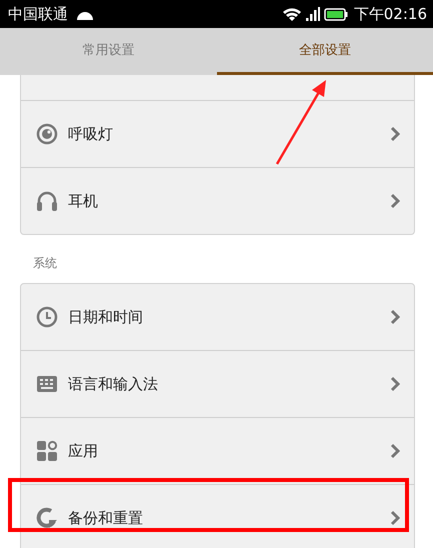  What do you see at coordinates (217, 451) in the screenshot?
I see `settings-row: 应用` at bounding box center [217, 451].